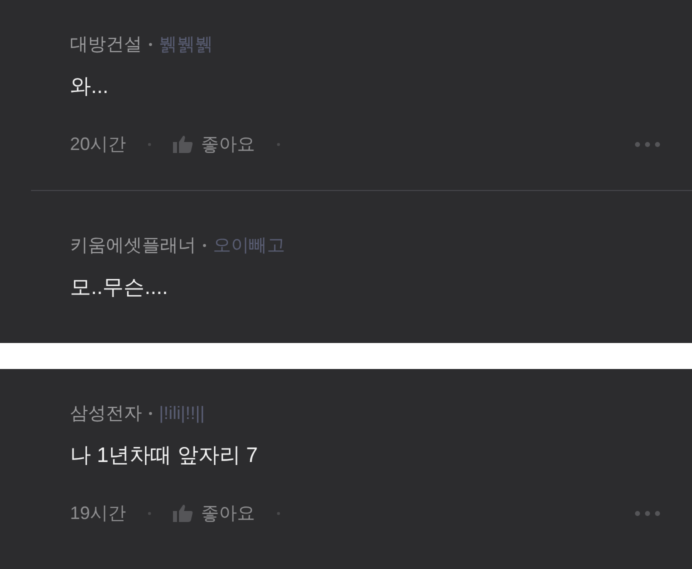 This screenshot has height=569, width=692. What do you see at coordinates (106, 413) in the screenshot?
I see `company-name: 삼성전자` at bounding box center [106, 413].